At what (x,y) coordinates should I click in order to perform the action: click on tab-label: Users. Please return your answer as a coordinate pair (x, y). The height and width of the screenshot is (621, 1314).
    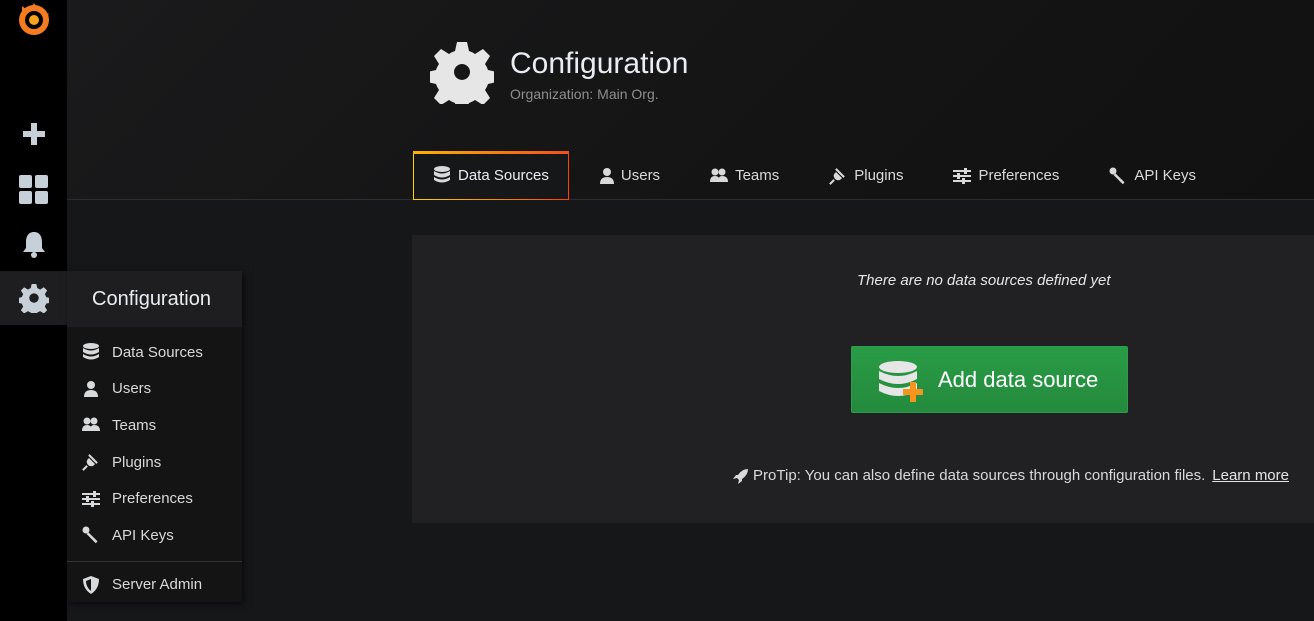
    Looking at the image, I should click on (640, 175).